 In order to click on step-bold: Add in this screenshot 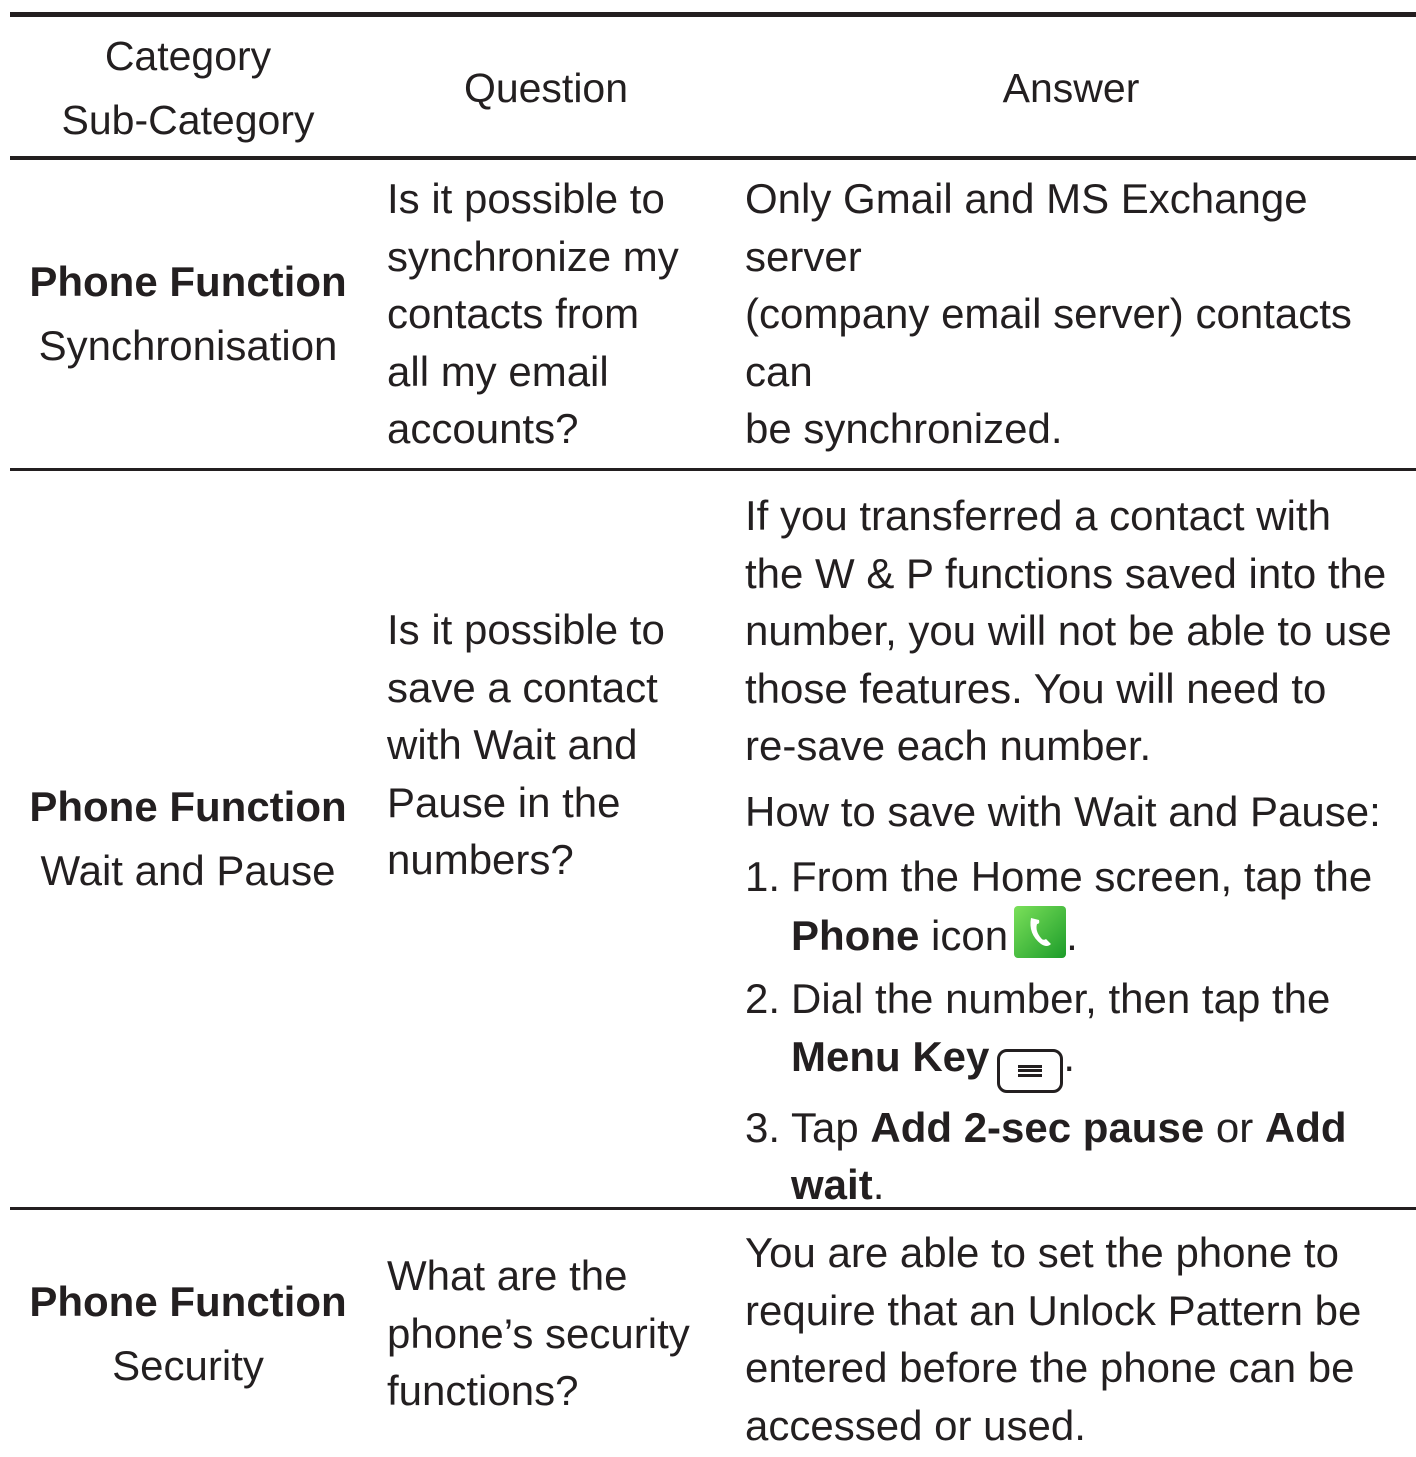, I will do `click(1305, 1127)`.